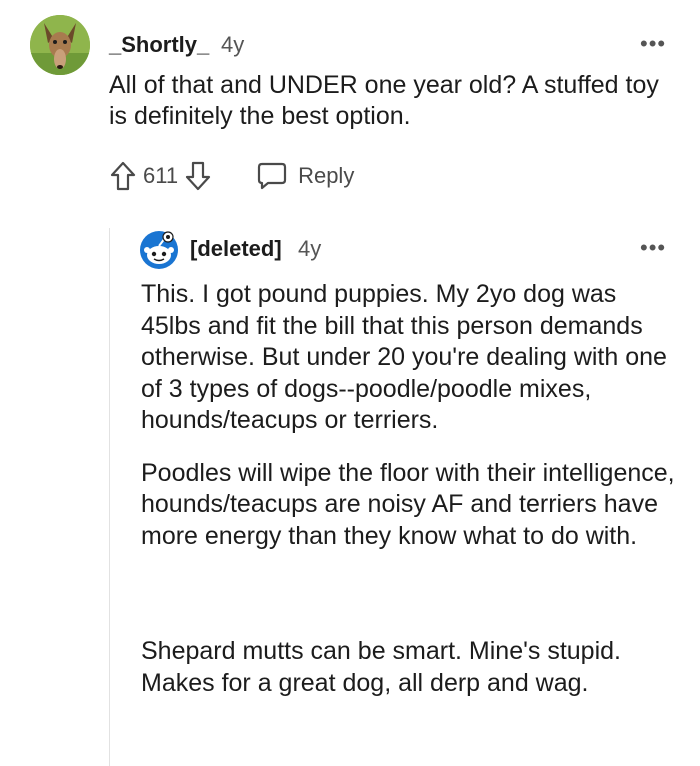  I want to click on reply-button: Reply, so click(305, 176).